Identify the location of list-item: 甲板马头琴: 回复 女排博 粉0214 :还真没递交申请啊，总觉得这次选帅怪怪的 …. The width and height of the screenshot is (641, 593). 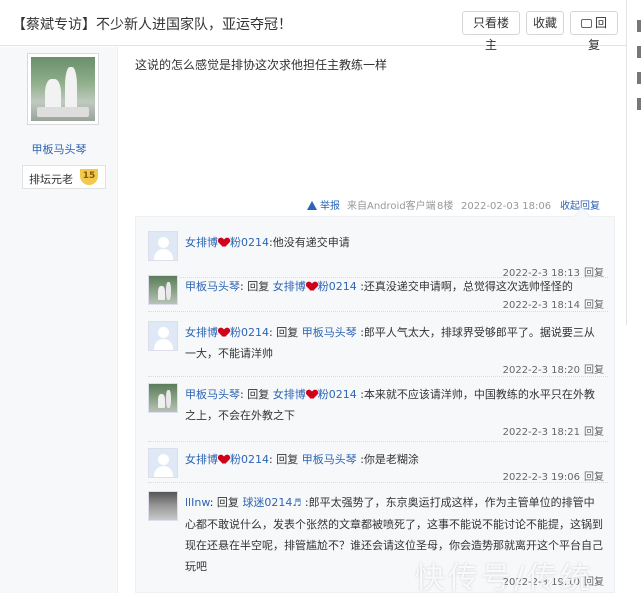
(378, 297).